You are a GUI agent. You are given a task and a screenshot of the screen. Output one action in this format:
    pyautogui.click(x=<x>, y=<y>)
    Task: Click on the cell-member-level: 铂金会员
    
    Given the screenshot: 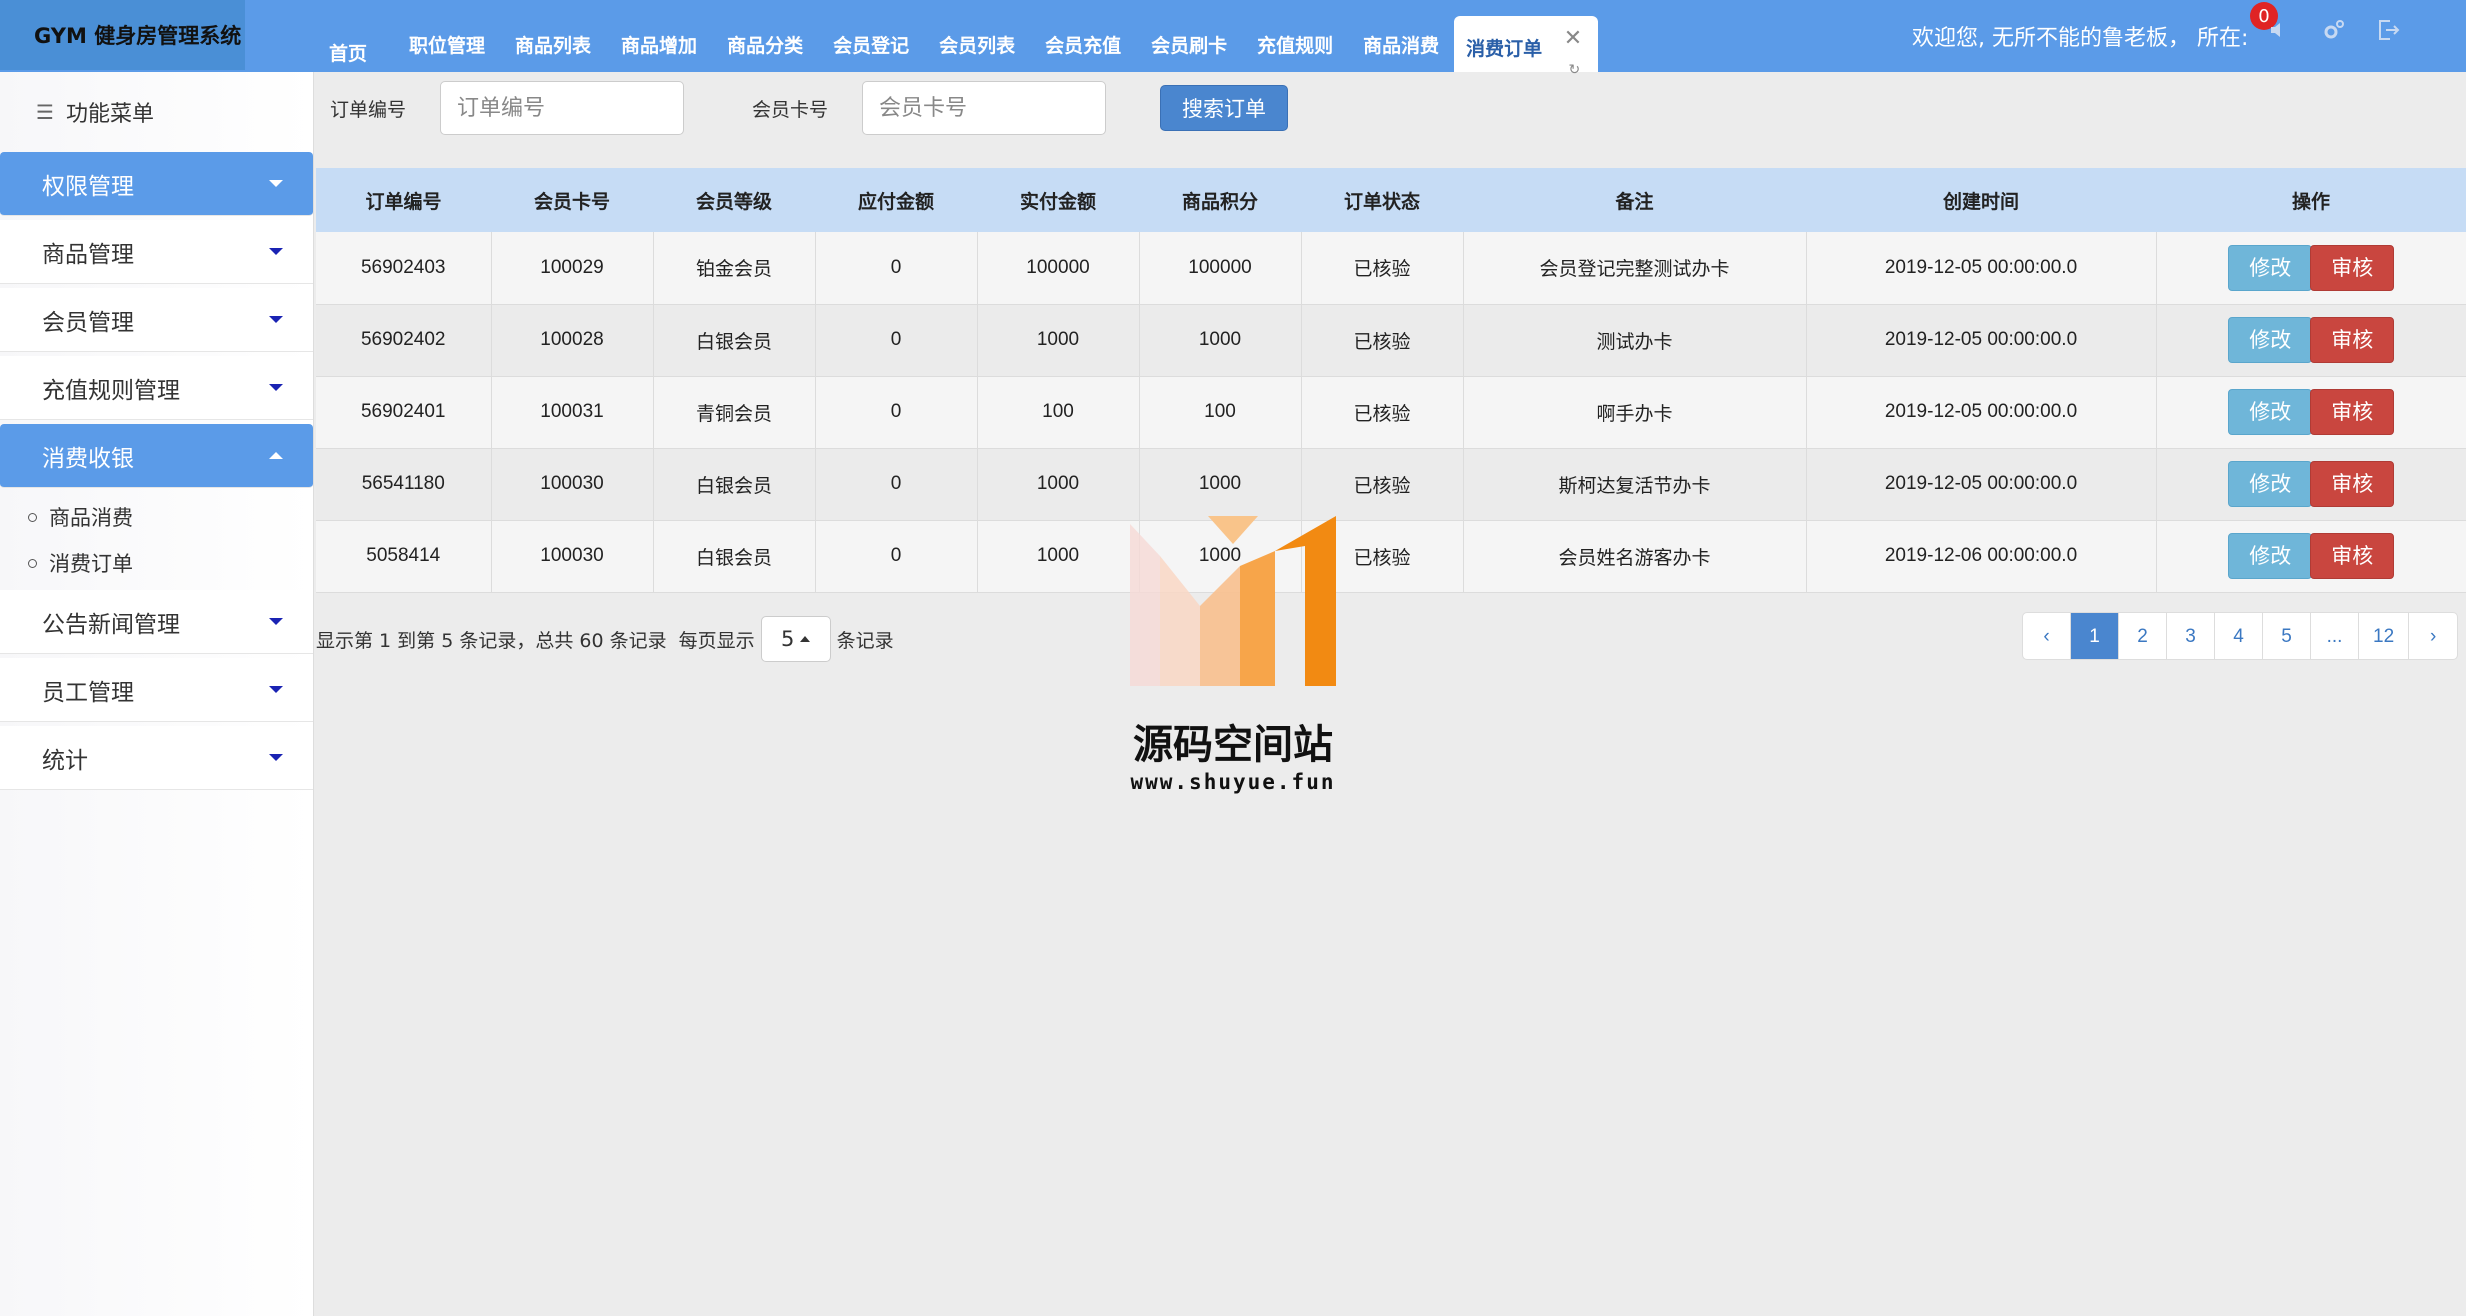 What is the action you would take?
    pyautogui.click(x=734, y=268)
    